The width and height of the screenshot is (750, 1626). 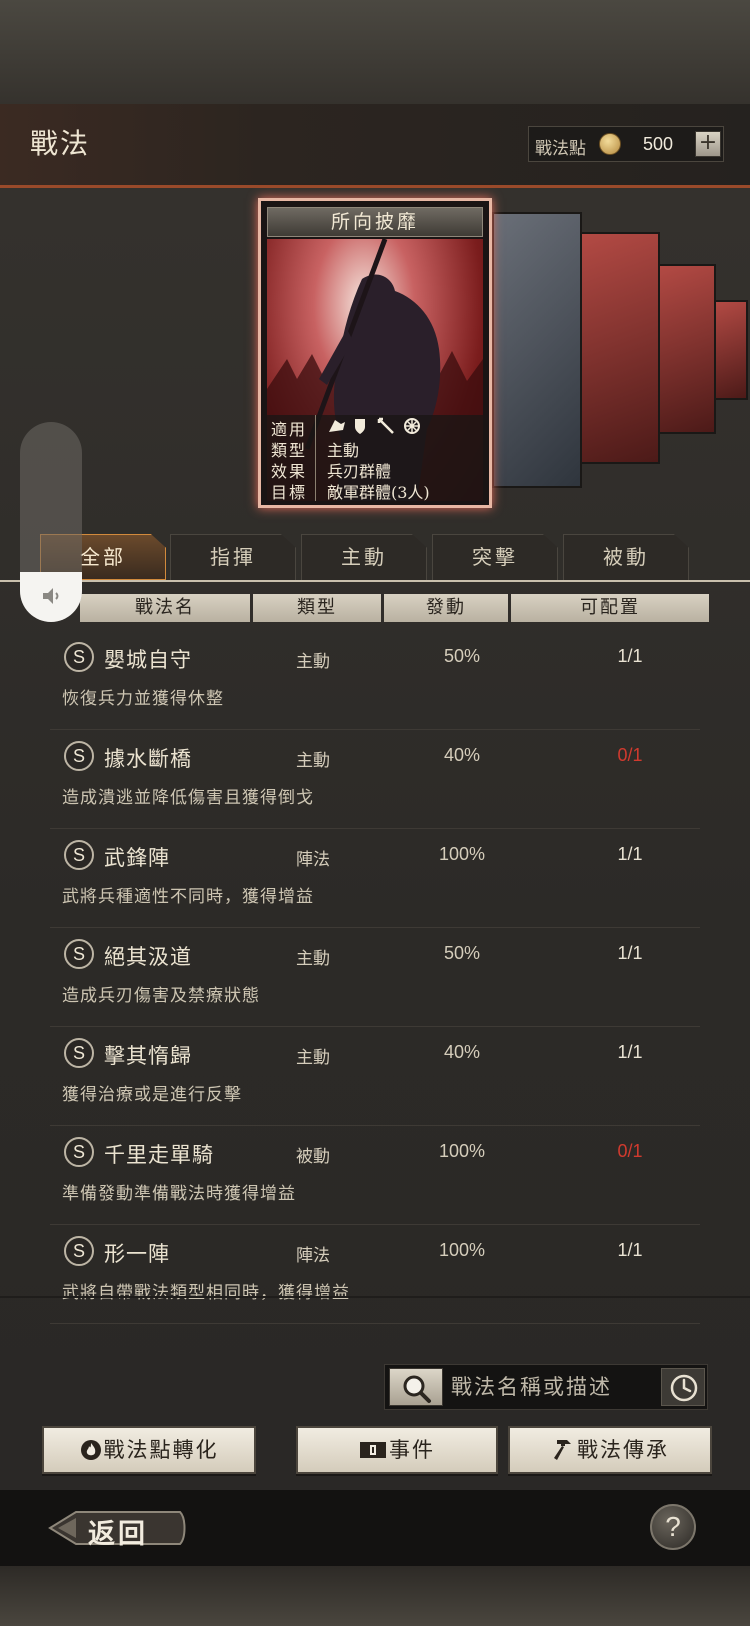 I want to click on search-bar, so click(x=546, y=1387).